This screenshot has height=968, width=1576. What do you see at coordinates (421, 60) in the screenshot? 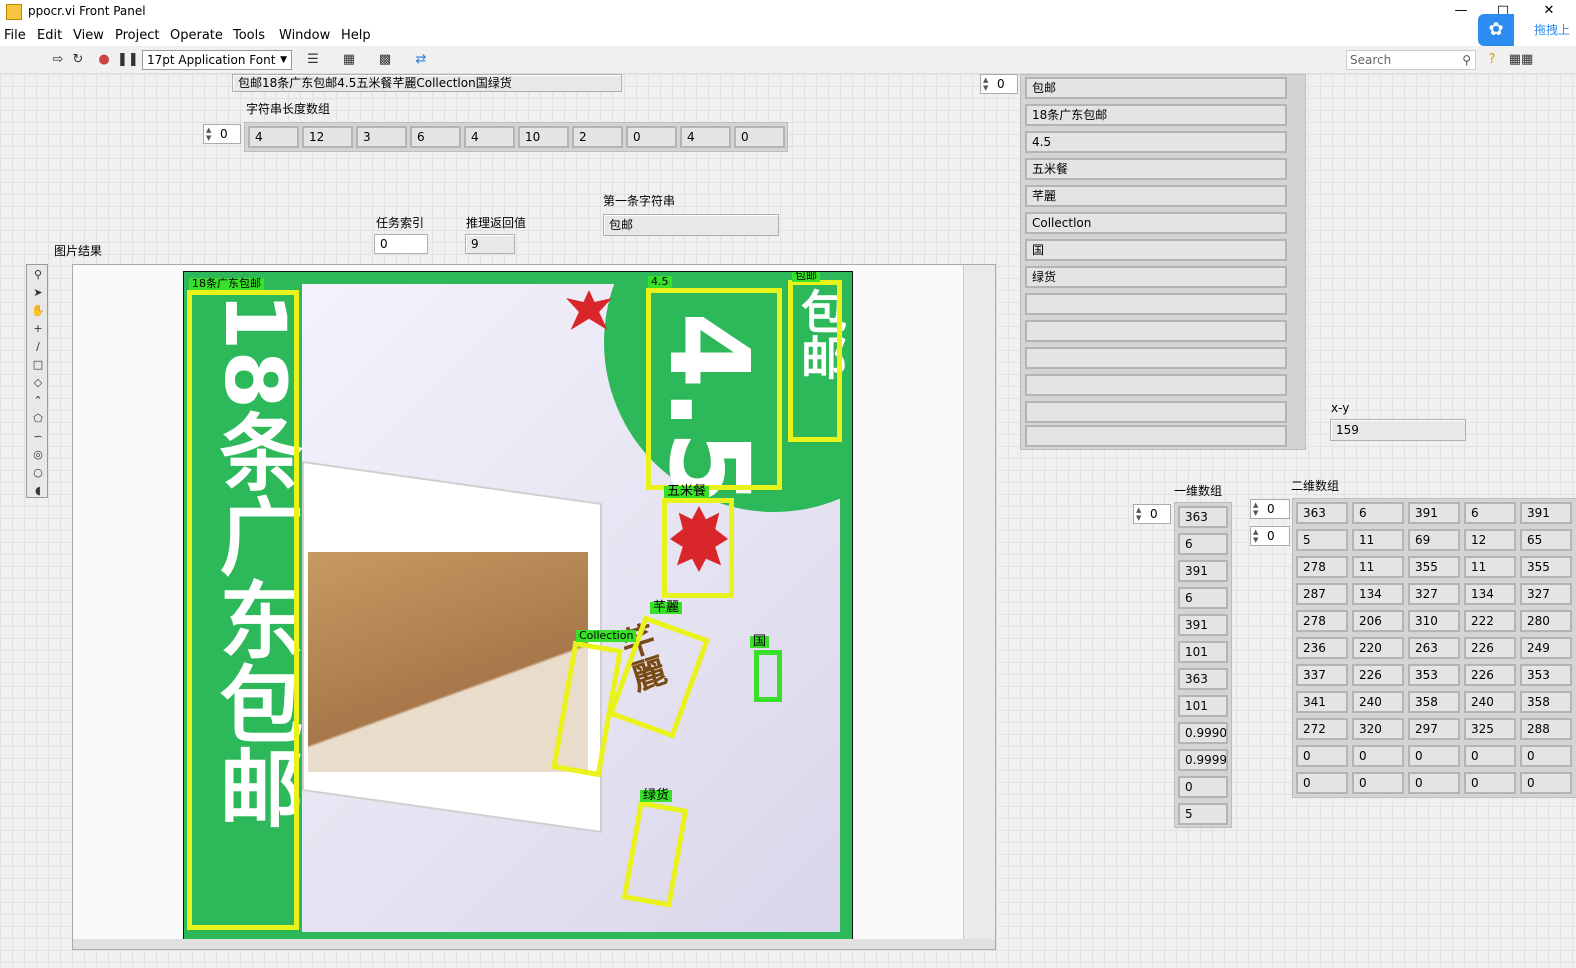
I see `reorder-icon: ⇄` at bounding box center [421, 60].